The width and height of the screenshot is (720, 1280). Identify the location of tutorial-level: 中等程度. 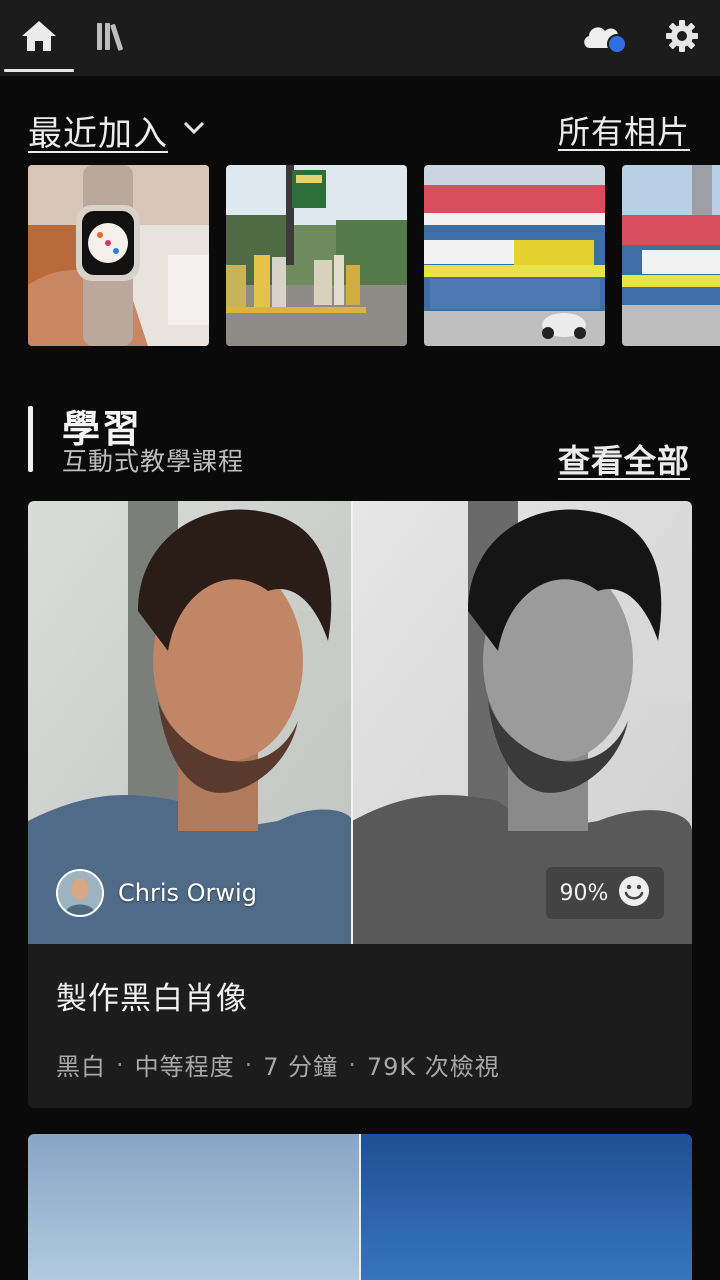
(184, 1067).